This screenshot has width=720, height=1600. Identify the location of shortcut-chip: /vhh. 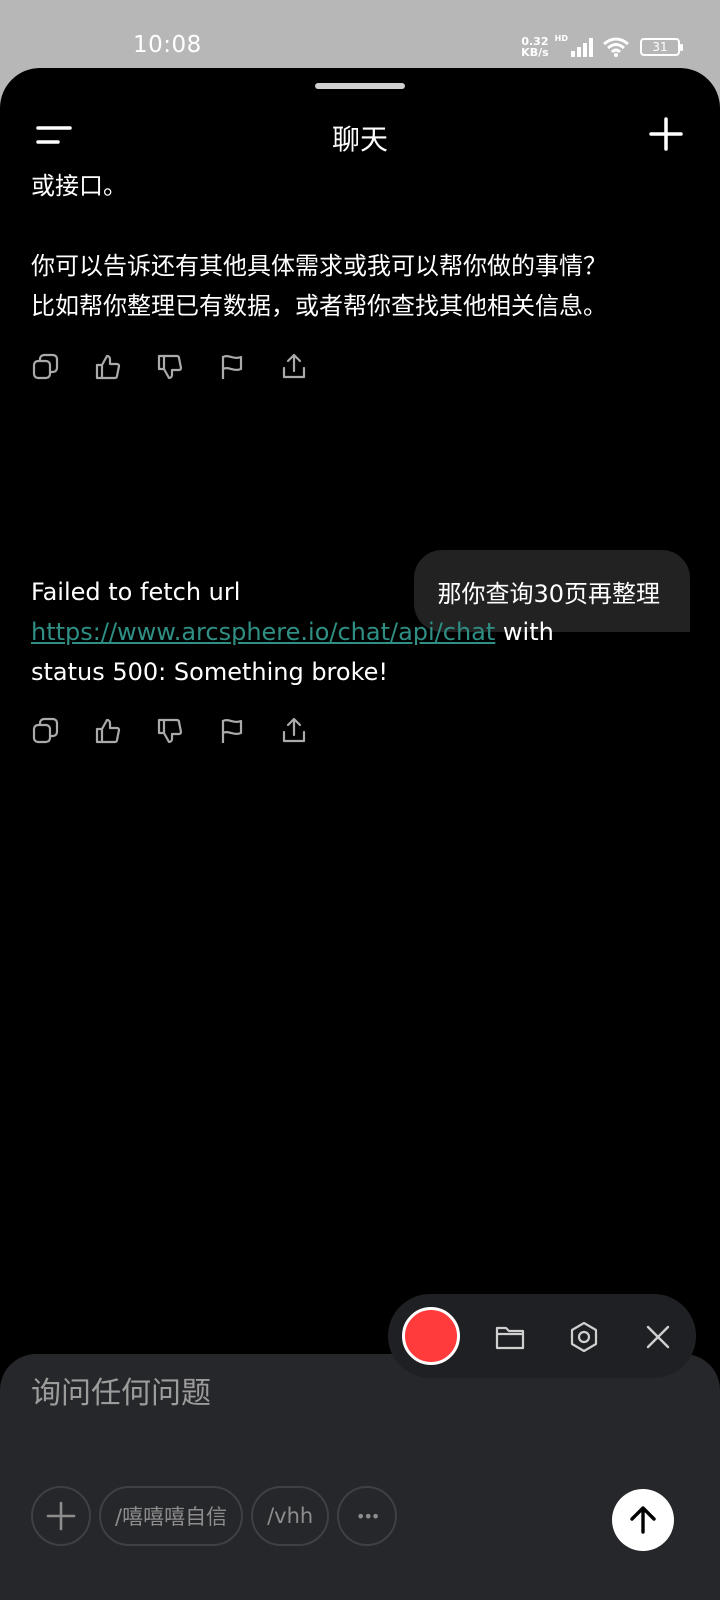
(290, 1516).